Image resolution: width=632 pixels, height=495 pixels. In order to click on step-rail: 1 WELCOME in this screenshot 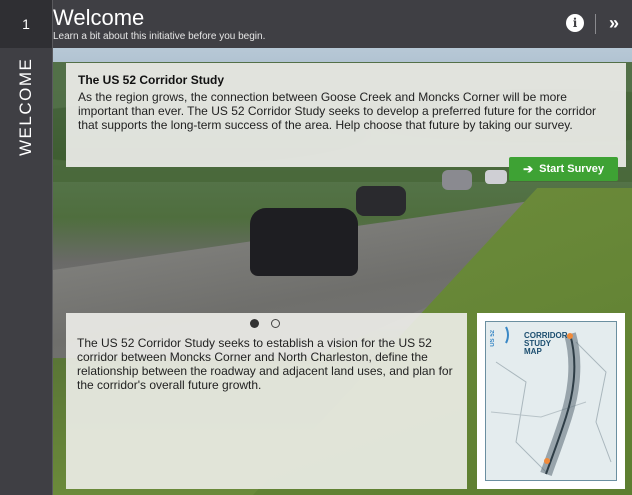, I will do `click(26, 247)`.